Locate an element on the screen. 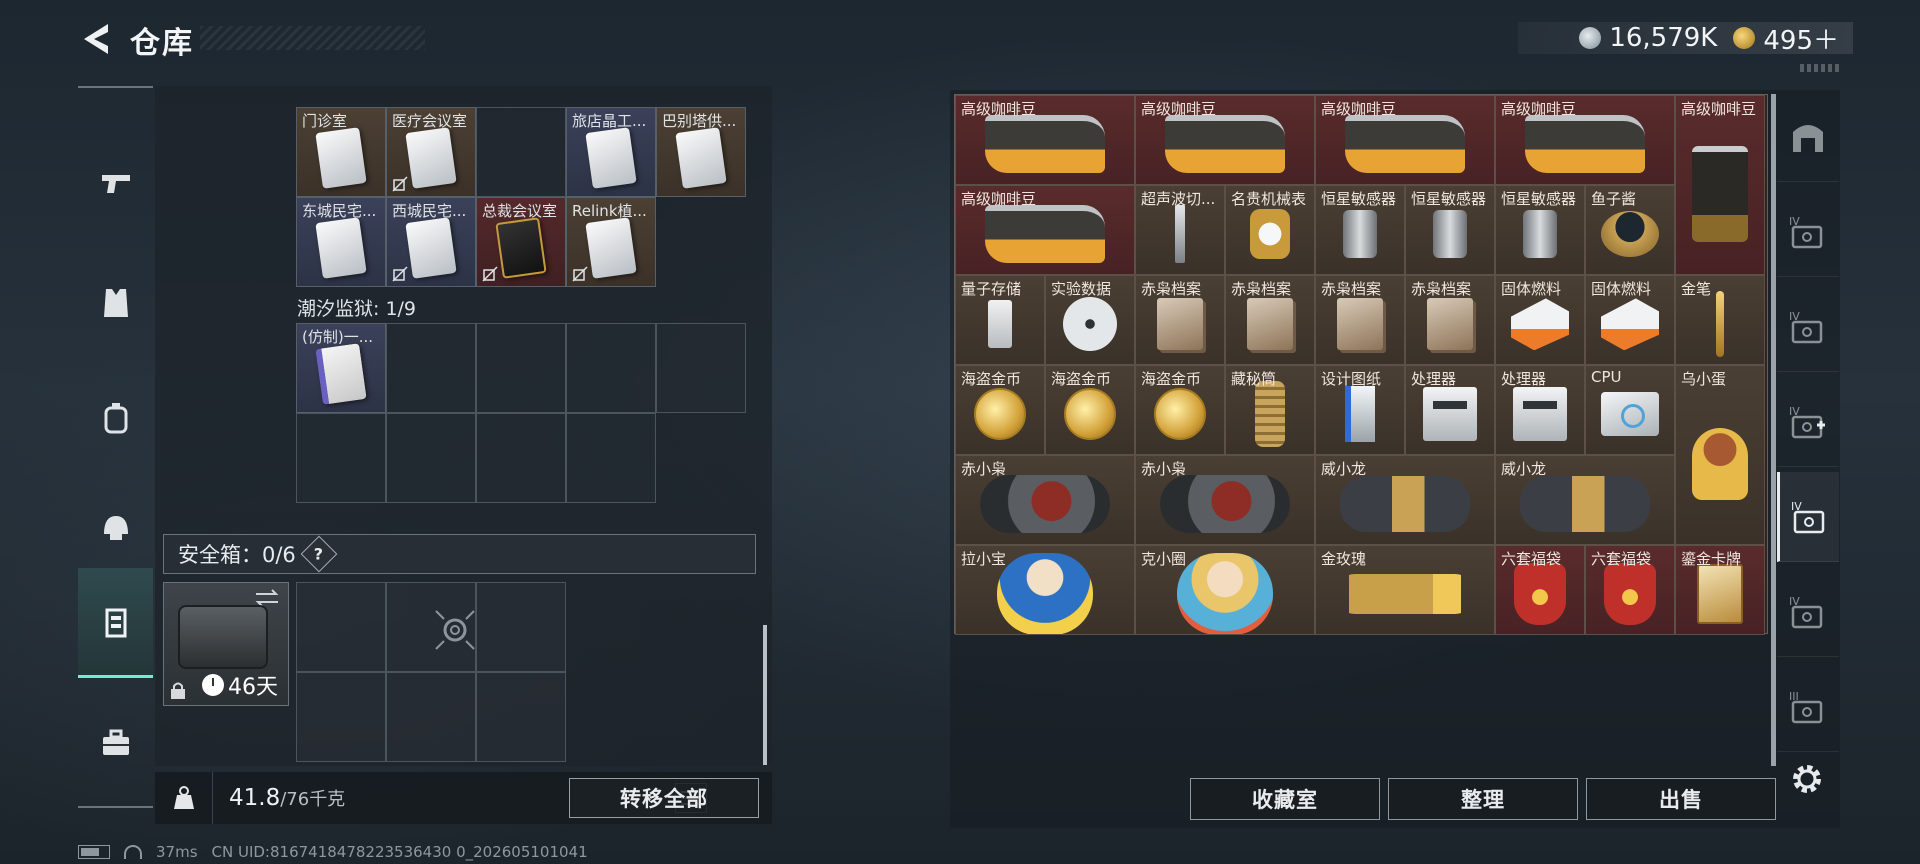  container-item: 量子存储 is located at coordinates (1000, 320).